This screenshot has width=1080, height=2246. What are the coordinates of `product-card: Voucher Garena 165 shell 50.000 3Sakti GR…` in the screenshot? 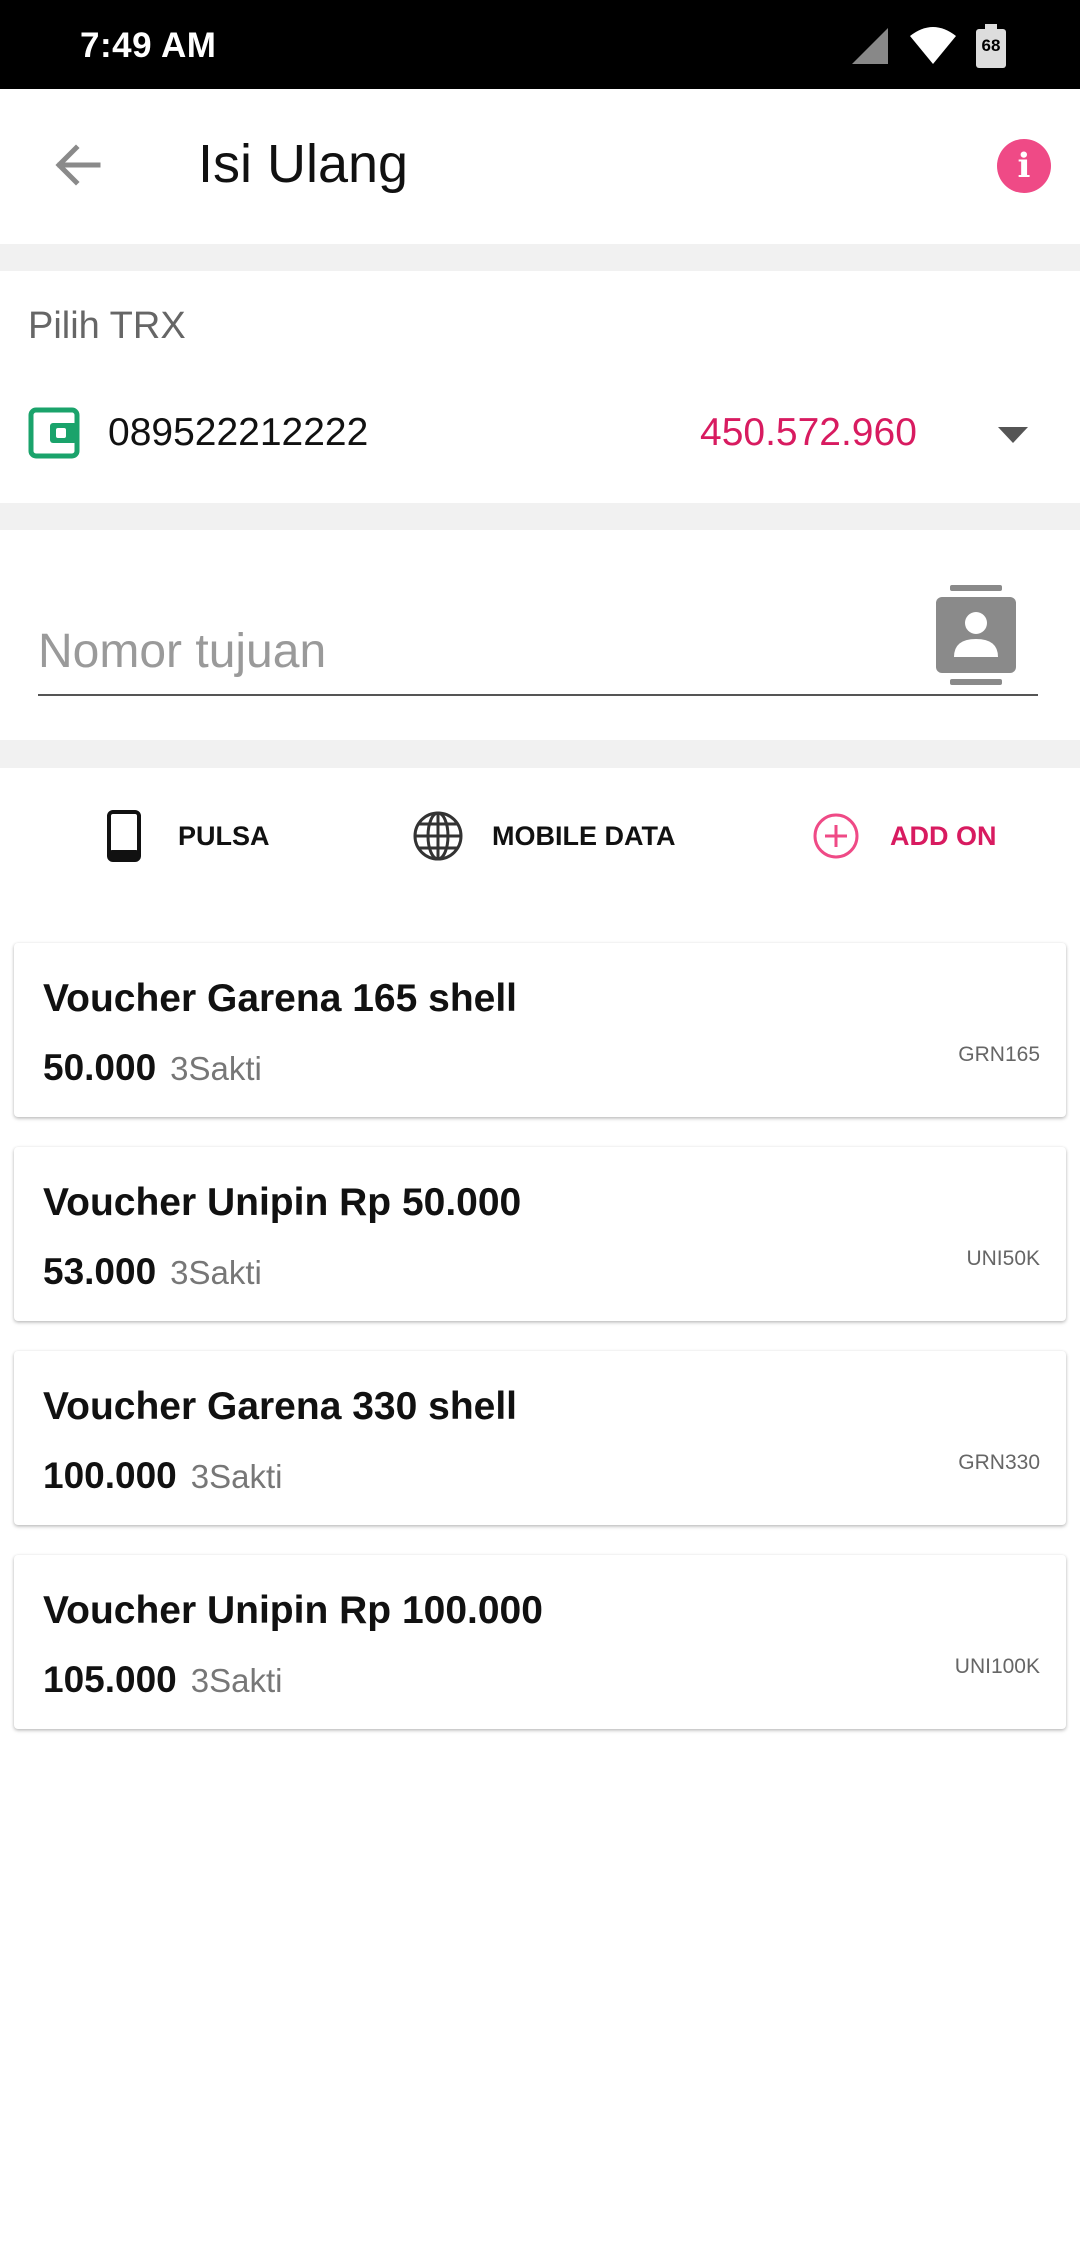 It's located at (540, 1030).